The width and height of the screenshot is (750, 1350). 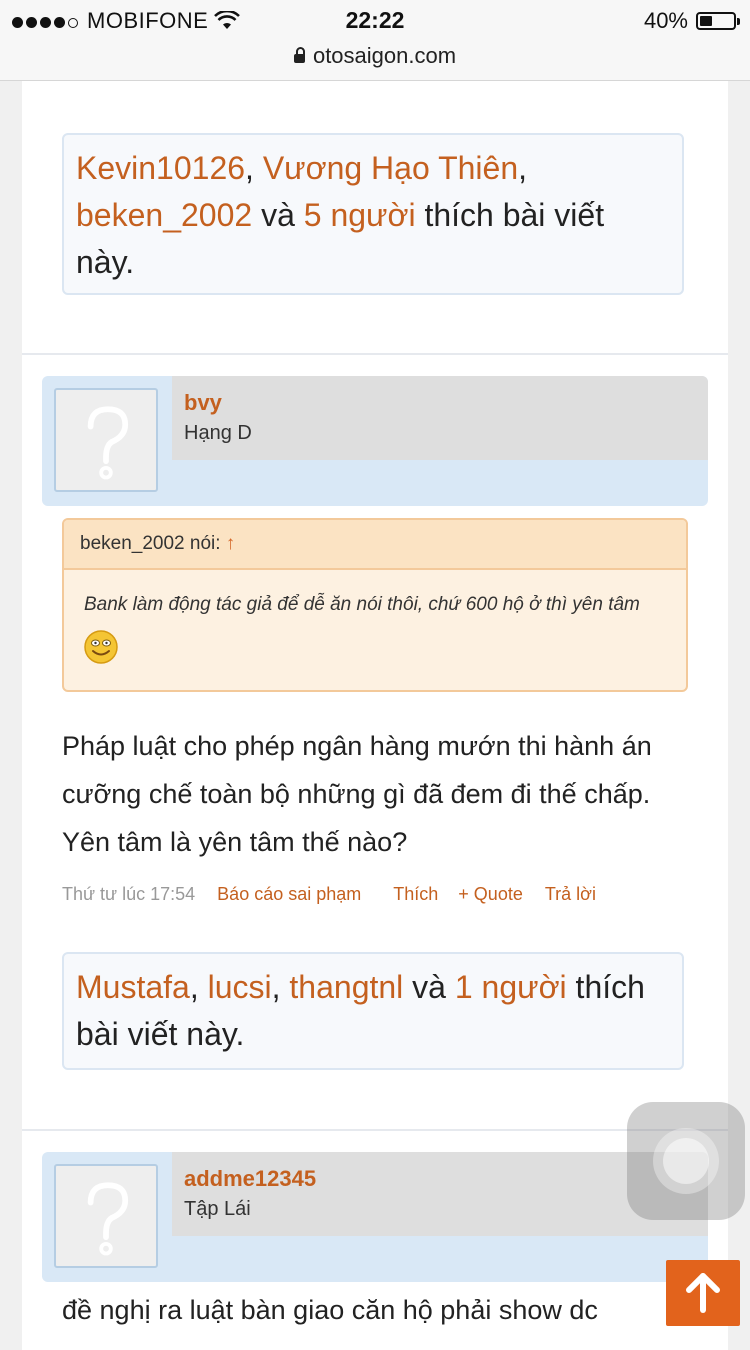 What do you see at coordinates (375, 545) in the screenshot?
I see `quote-header: beken_2002 nói: ↑` at bounding box center [375, 545].